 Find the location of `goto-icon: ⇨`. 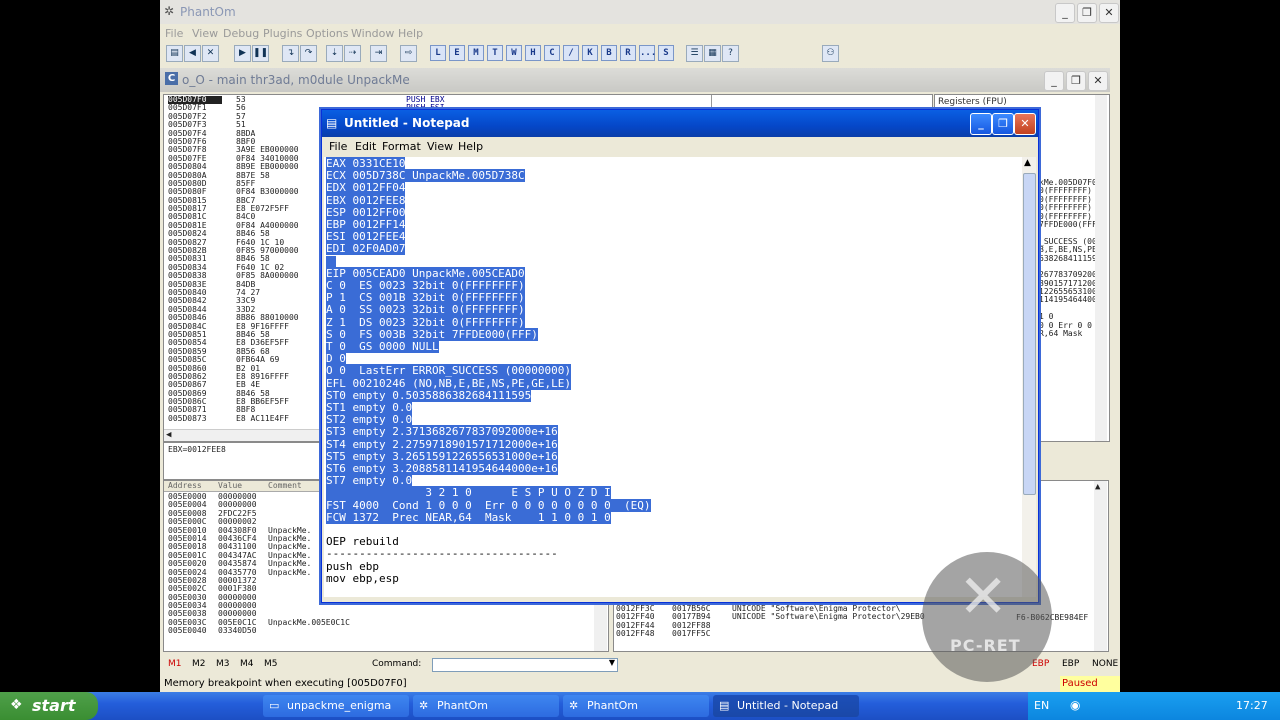

goto-icon: ⇨ is located at coordinates (408, 53).